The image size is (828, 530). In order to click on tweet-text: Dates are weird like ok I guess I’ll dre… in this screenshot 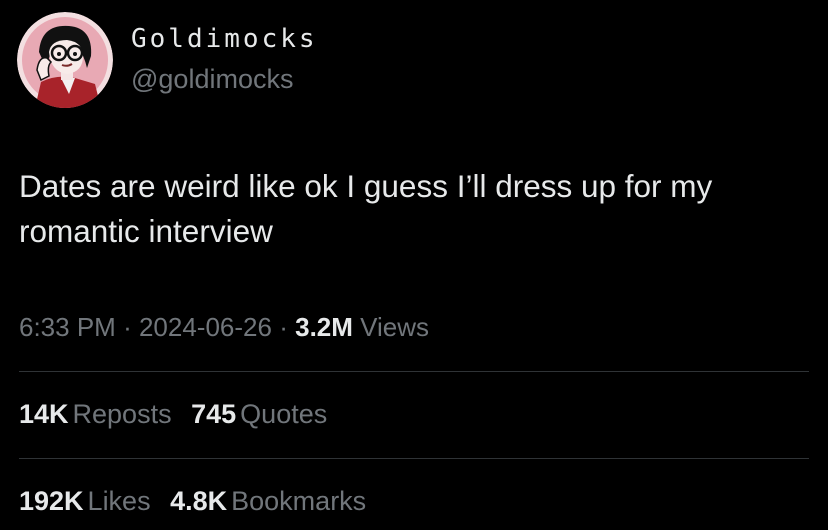, I will do `click(366, 208)`.